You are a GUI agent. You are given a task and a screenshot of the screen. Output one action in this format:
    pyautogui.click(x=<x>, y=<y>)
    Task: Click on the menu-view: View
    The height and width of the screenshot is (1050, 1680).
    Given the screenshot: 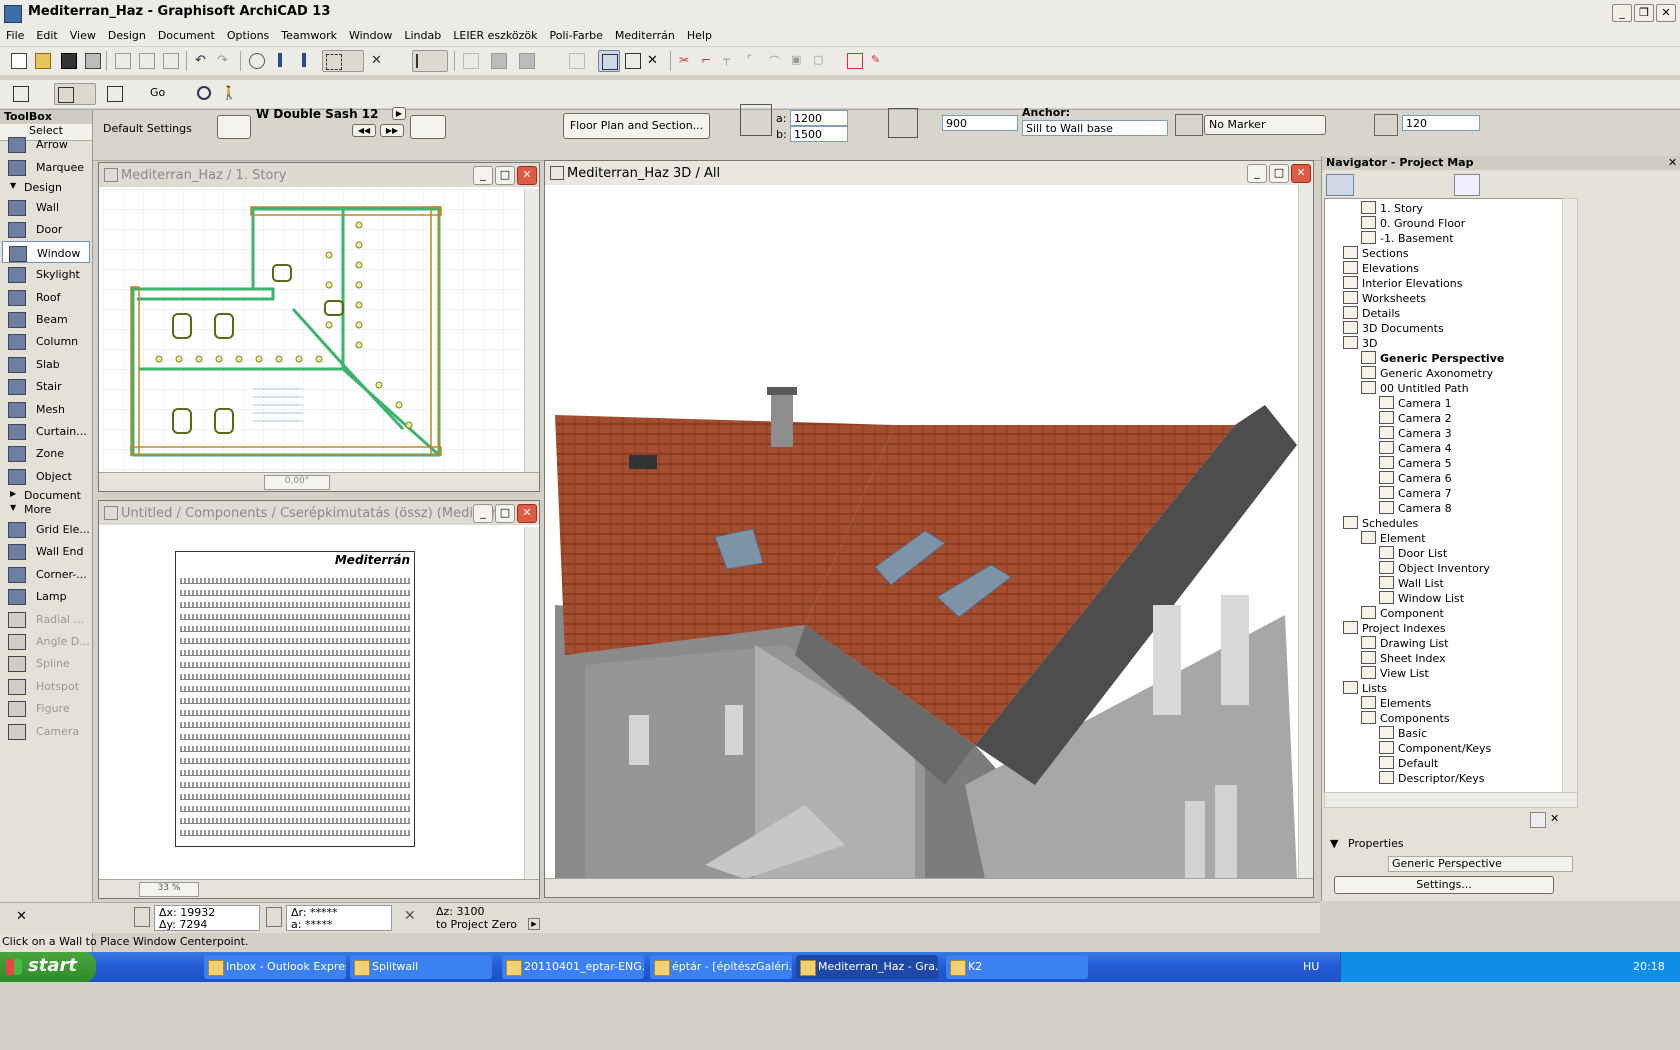 What is the action you would take?
    pyautogui.click(x=83, y=36)
    